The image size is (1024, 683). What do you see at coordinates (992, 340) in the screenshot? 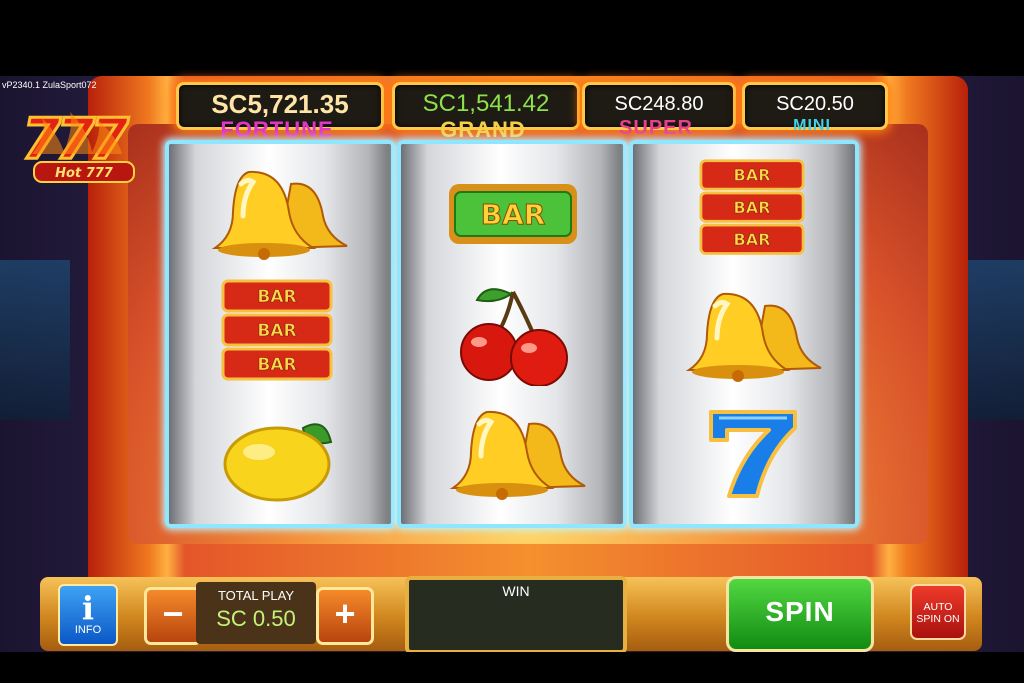
I see `background-slot-machine-right` at bounding box center [992, 340].